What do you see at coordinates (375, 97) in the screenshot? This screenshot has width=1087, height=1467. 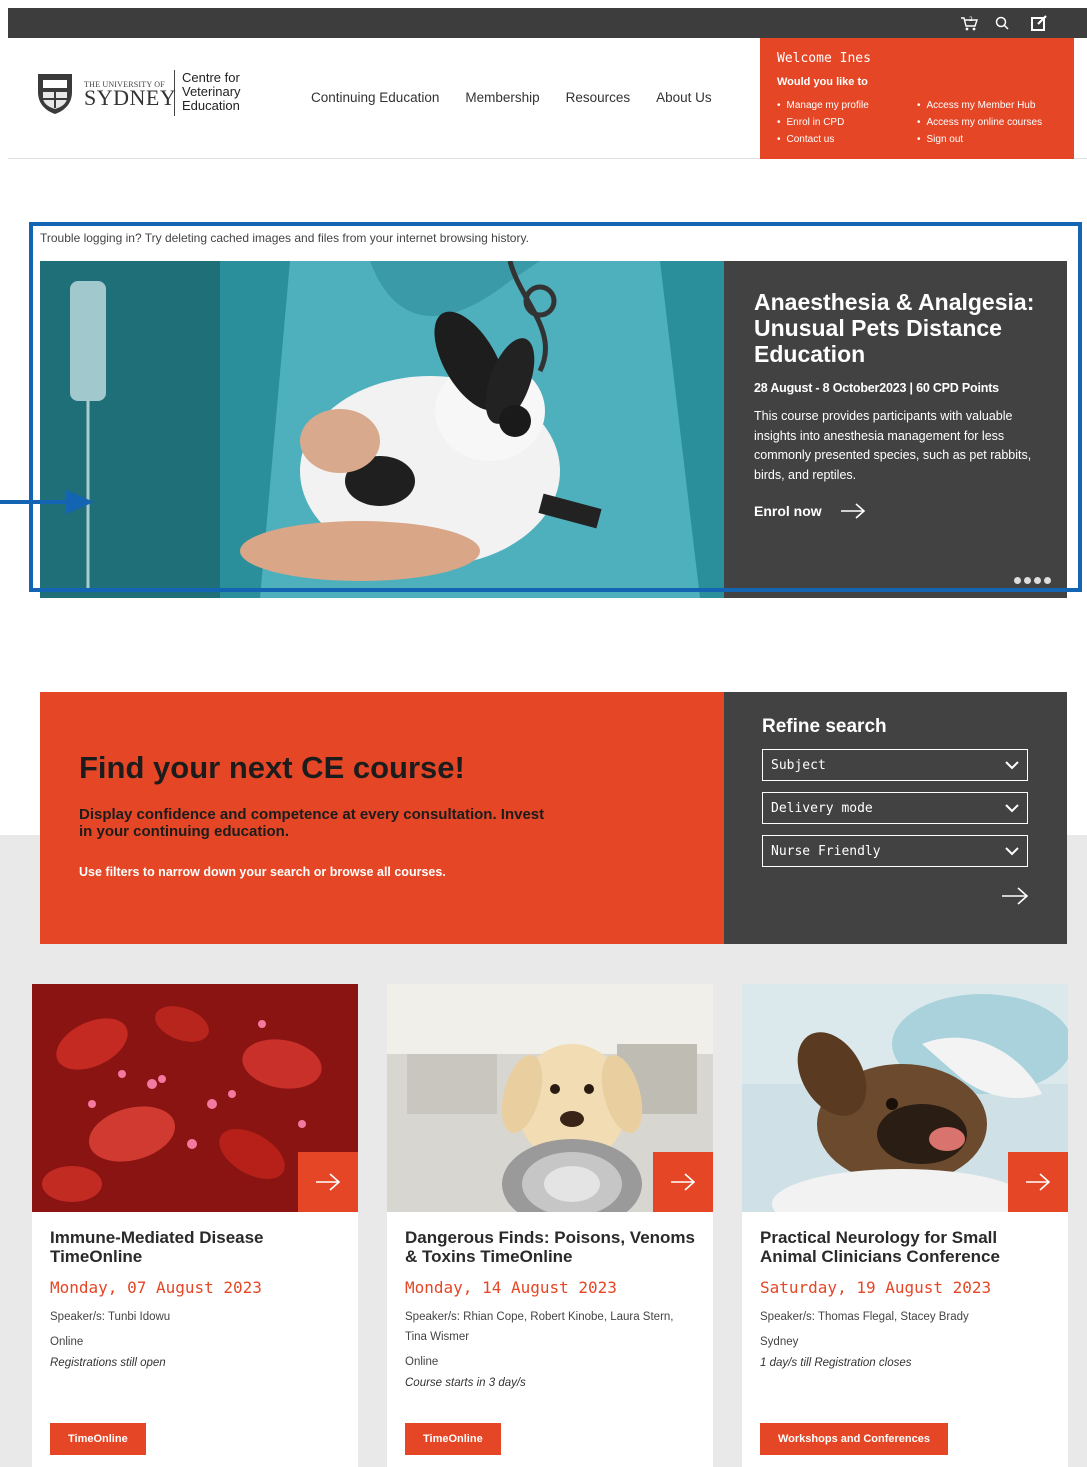 I see `nav-continuing-education: Continuing Education` at bounding box center [375, 97].